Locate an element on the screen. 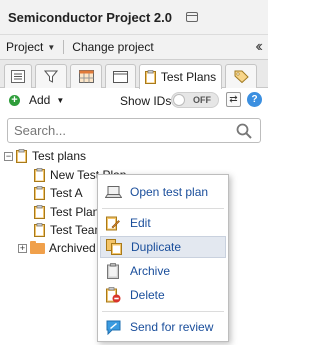 The height and width of the screenshot is (345, 320). tab-window is located at coordinates (120, 76).